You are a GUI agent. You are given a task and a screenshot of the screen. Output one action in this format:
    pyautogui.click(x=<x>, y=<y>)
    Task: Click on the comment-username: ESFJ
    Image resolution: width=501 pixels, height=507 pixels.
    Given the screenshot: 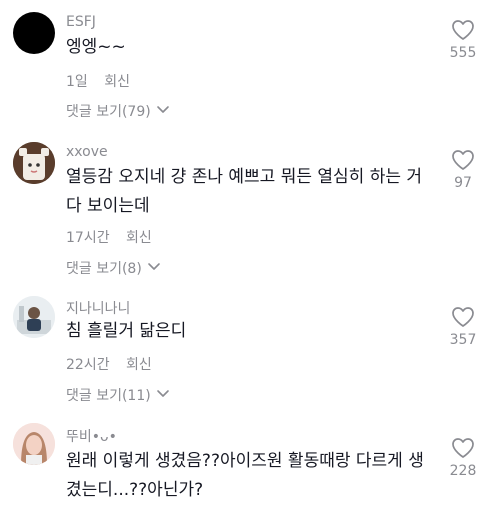 What is the action you would take?
    pyautogui.click(x=81, y=22)
    